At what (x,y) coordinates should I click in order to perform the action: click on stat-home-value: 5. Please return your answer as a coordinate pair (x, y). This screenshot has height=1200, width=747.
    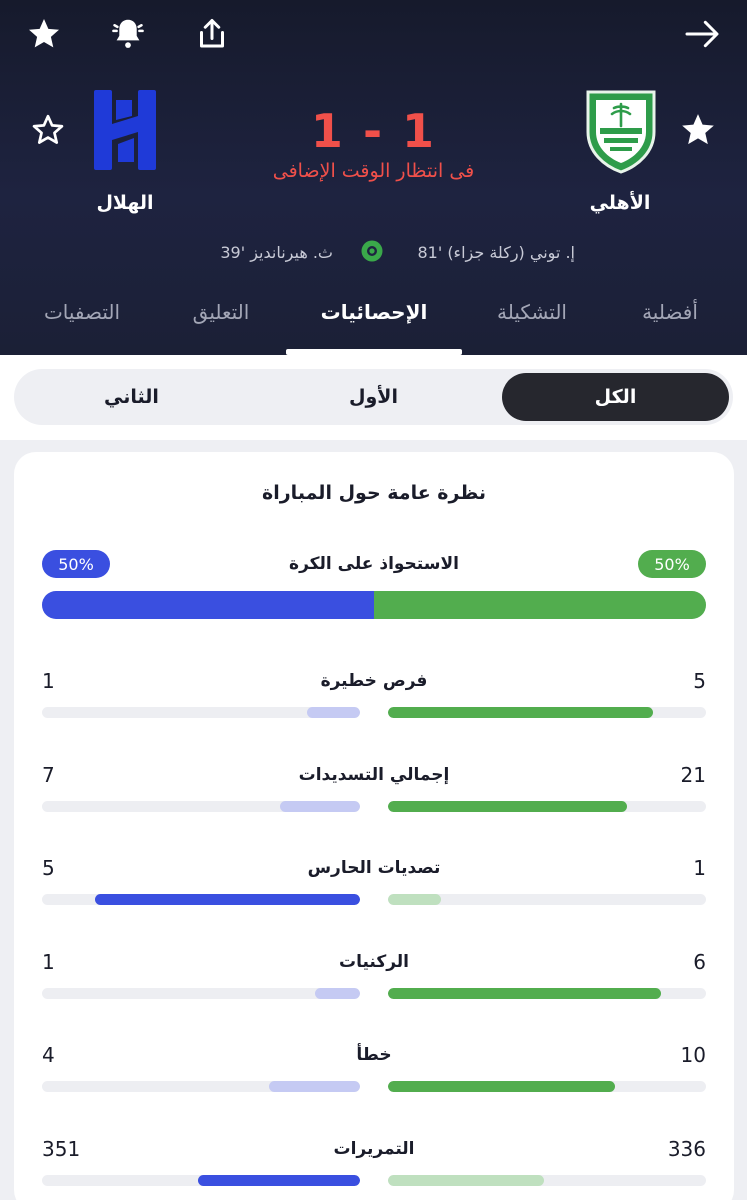
    Looking at the image, I should click on (699, 681).